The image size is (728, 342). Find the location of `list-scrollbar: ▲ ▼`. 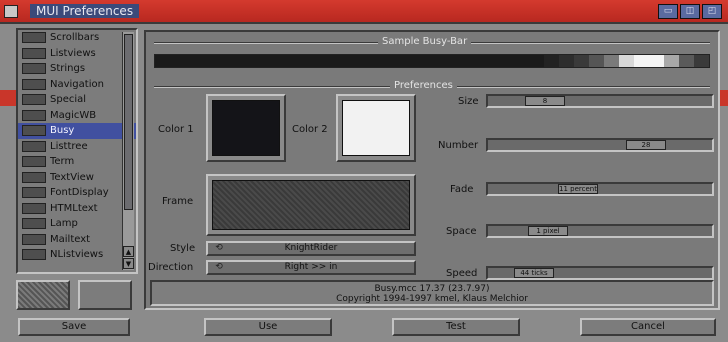

list-scrollbar: ▲ ▼ is located at coordinates (128, 151).